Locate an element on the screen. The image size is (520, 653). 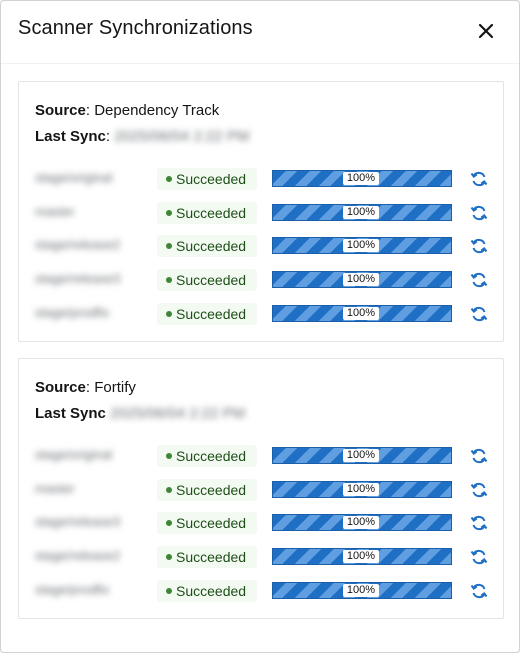
last-sync-line: Last Sync 2025/06/04 2:22 PM is located at coordinates (140, 413).